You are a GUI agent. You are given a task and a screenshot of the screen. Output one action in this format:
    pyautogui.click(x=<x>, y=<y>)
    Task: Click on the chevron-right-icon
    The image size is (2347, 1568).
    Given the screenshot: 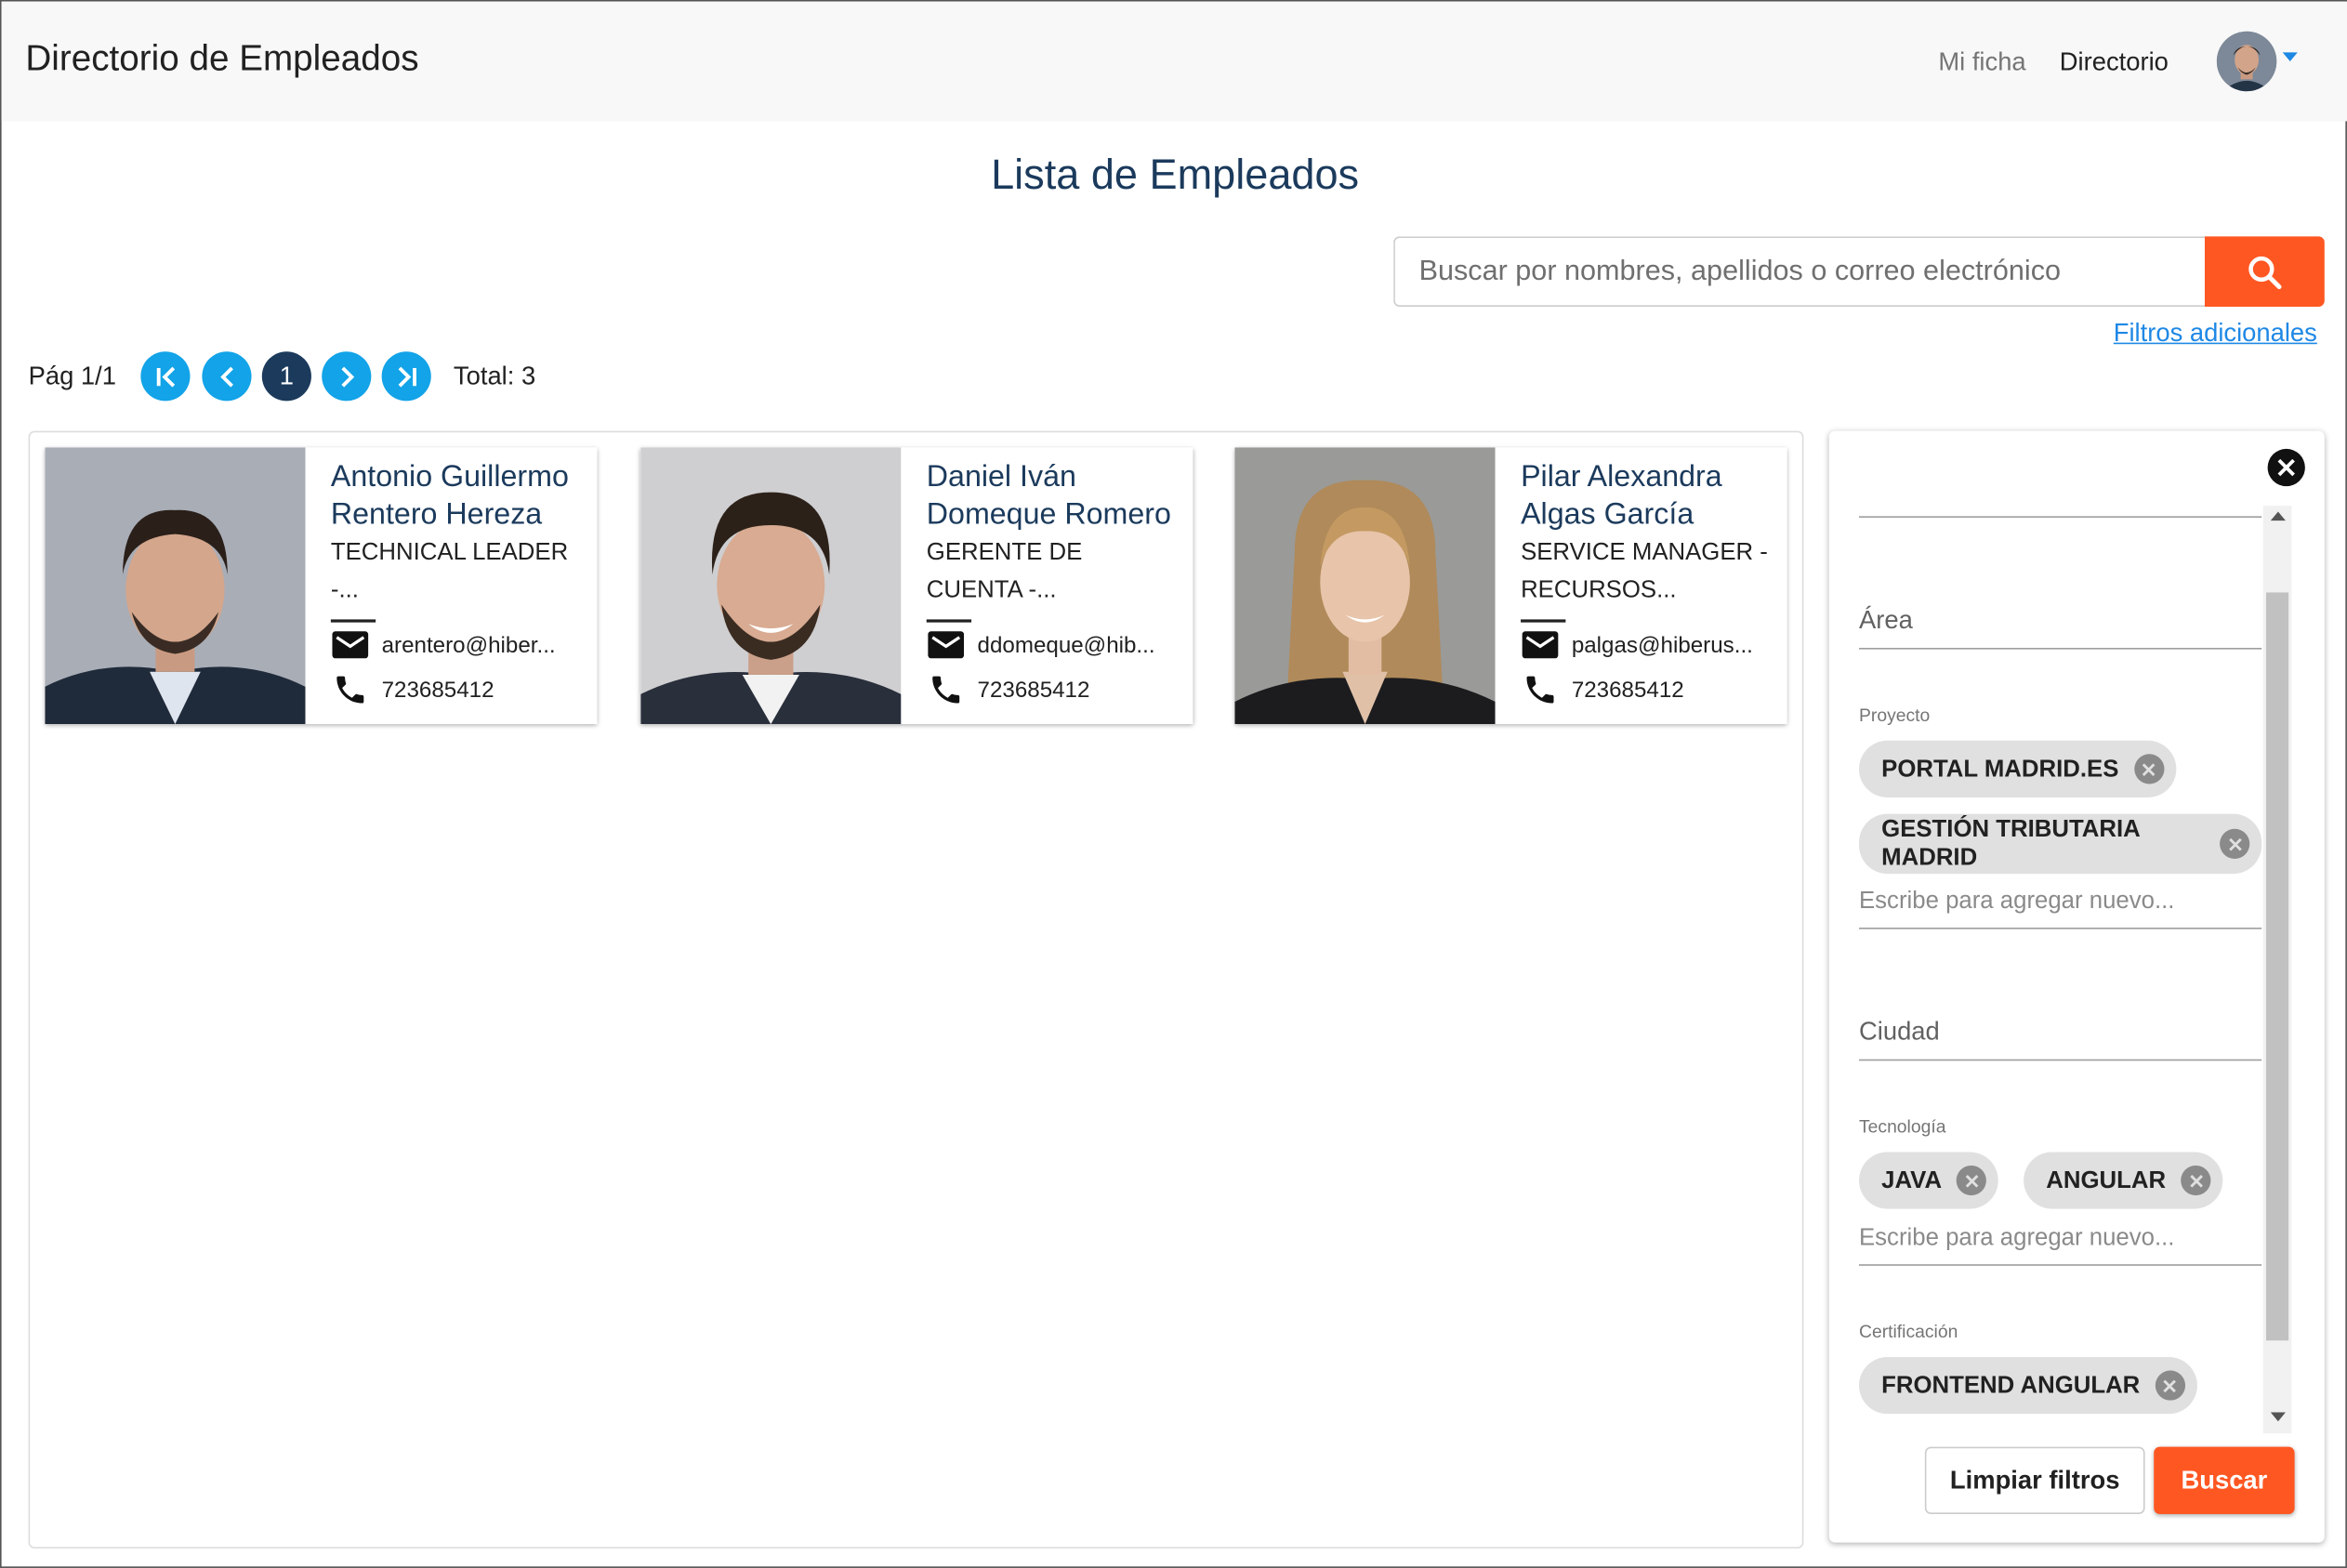 What is the action you would take?
    pyautogui.click(x=347, y=376)
    